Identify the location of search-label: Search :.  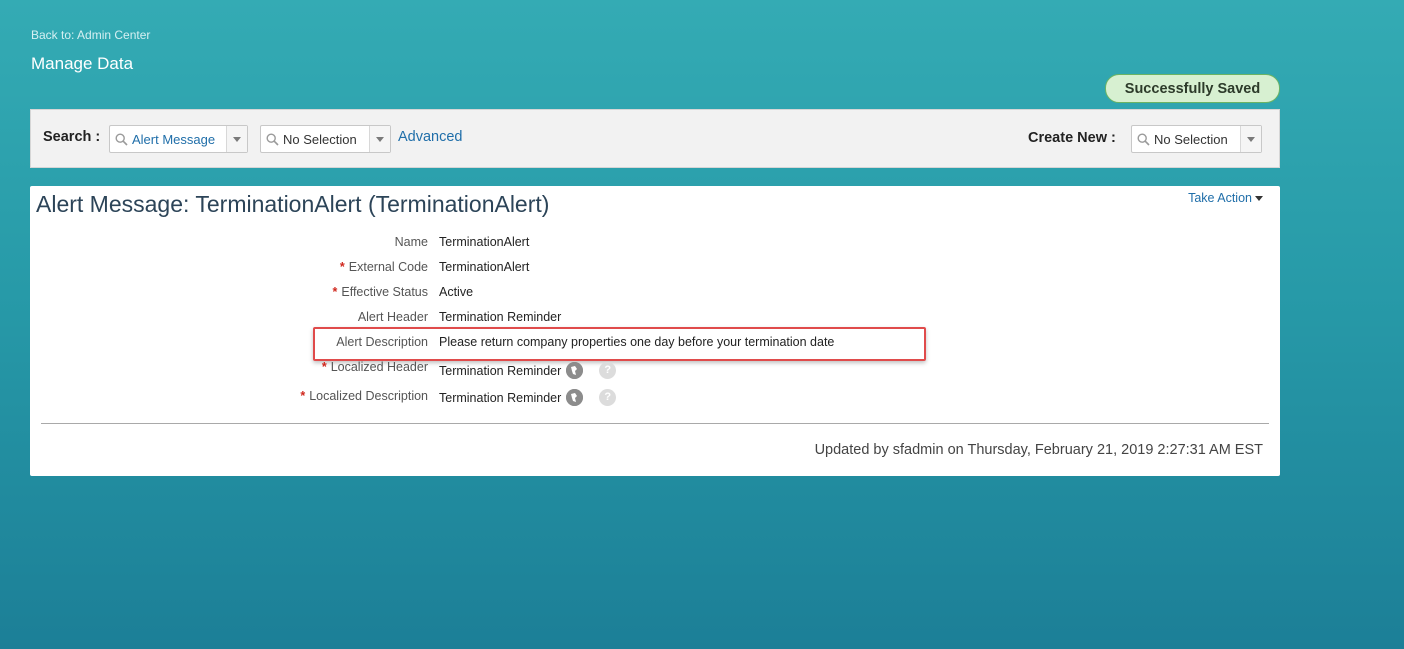
(72, 137).